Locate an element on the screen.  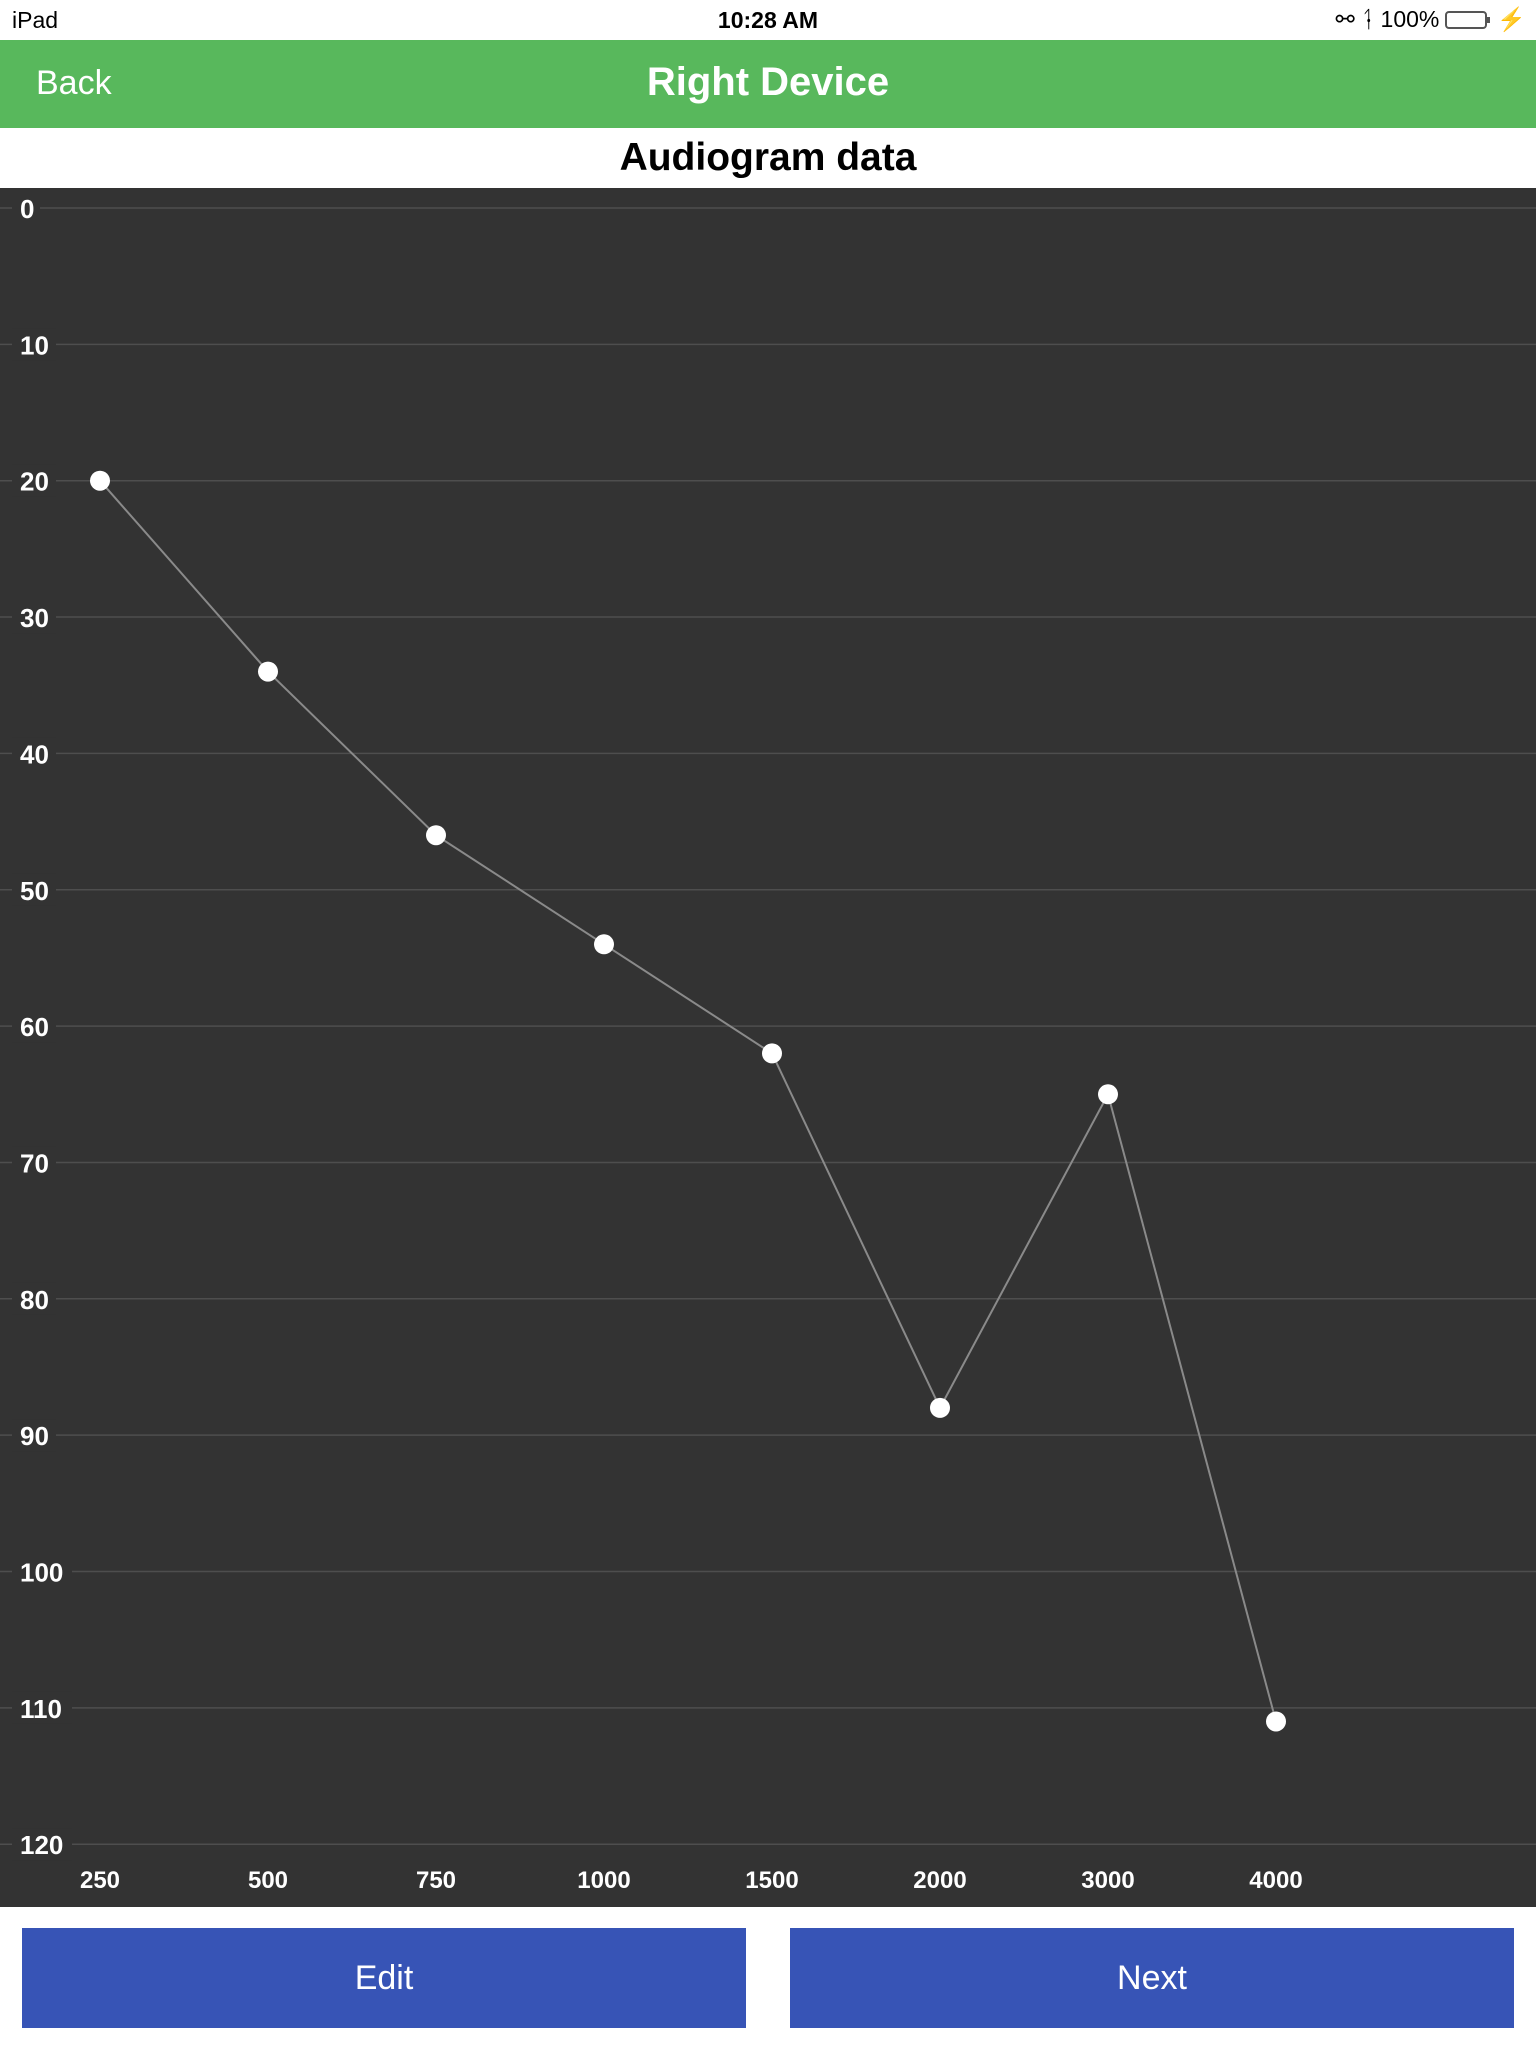
y-tick-label: 40 is located at coordinates (34, 754).